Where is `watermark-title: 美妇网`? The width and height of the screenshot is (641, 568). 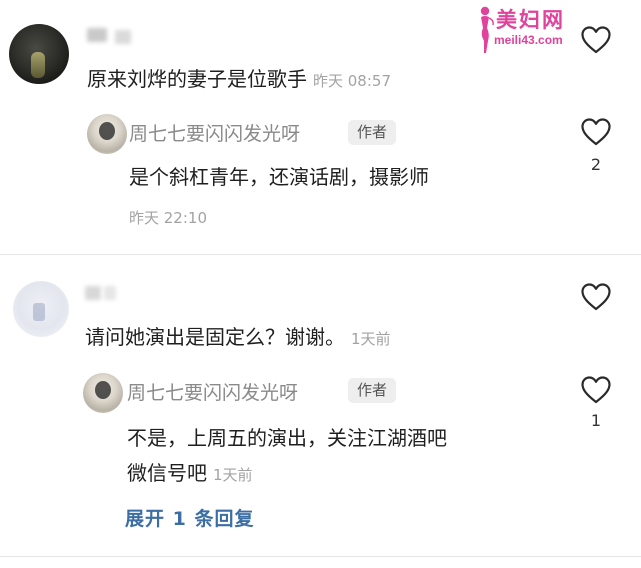 watermark-title: 美妇网 is located at coordinates (530, 19).